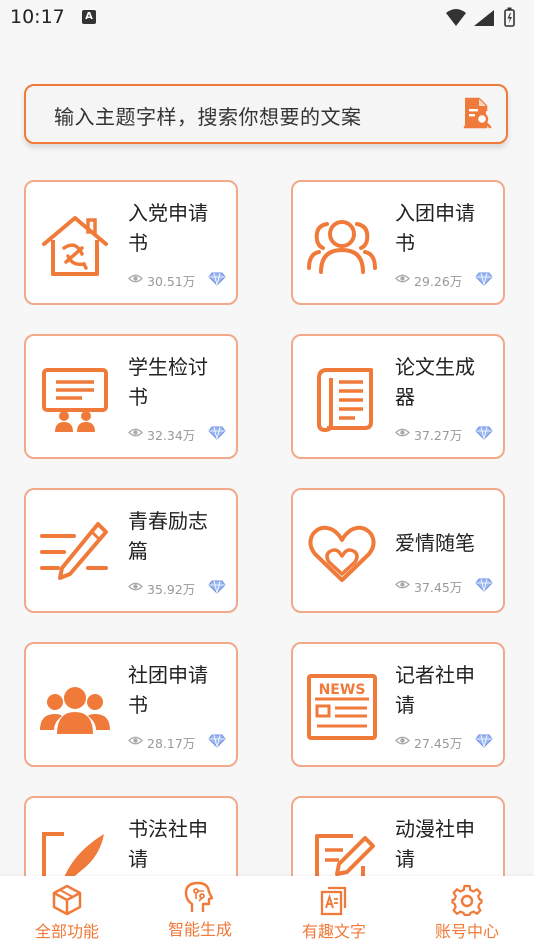 The image size is (534, 951). What do you see at coordinates (435, 228) in the screenshot?
I see `card-title: 入团申请书` at bounding box center [435, 228].